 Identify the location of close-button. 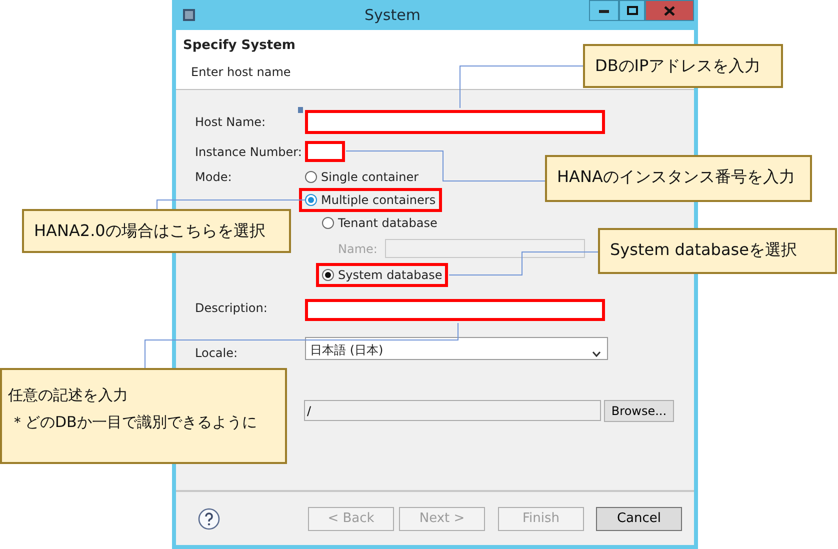
(669, 10).